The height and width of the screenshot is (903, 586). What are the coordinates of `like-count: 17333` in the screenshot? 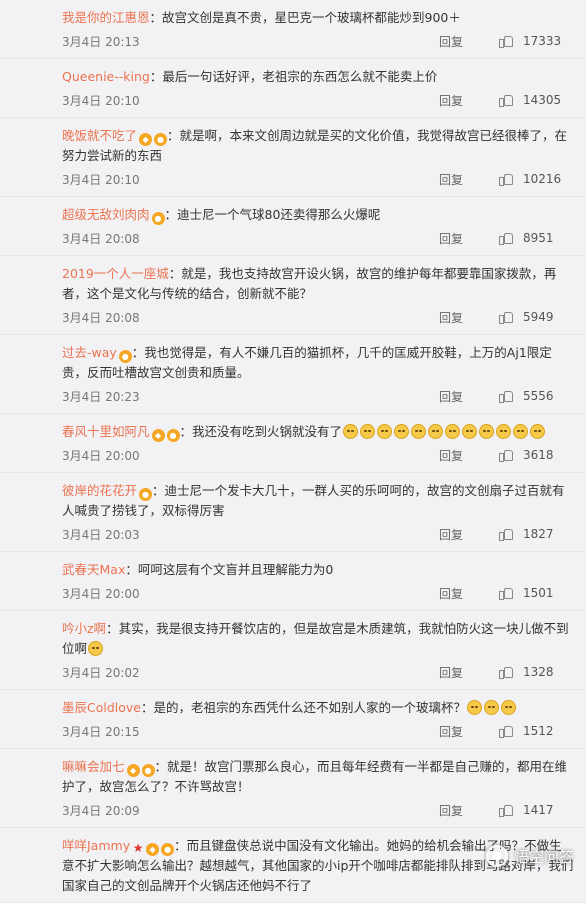 It's located at (542, 41).